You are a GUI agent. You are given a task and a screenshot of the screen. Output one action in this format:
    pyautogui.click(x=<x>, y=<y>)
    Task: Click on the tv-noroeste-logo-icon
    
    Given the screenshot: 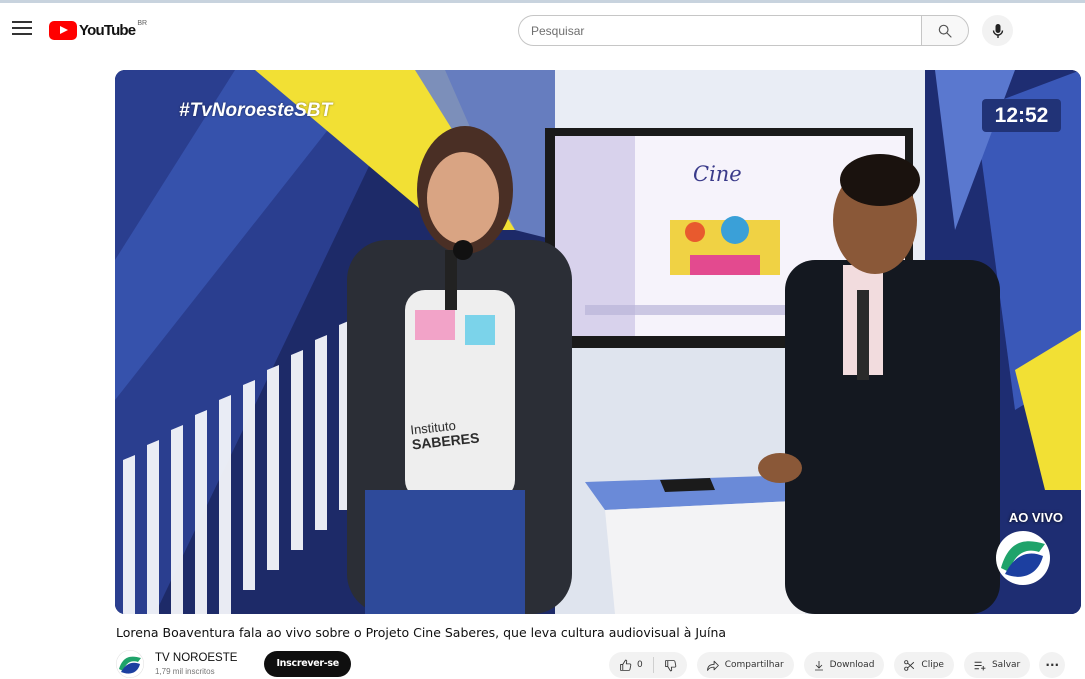 What is the action you would take?
    pyautogui.click(x=1023, y=558)
    